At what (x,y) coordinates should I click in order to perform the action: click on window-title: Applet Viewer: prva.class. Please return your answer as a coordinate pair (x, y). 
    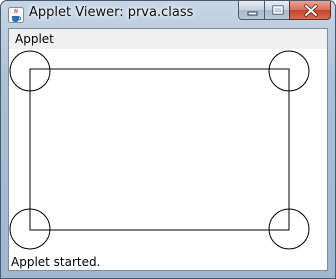
    Looking at the image, I should click on (111, 12).